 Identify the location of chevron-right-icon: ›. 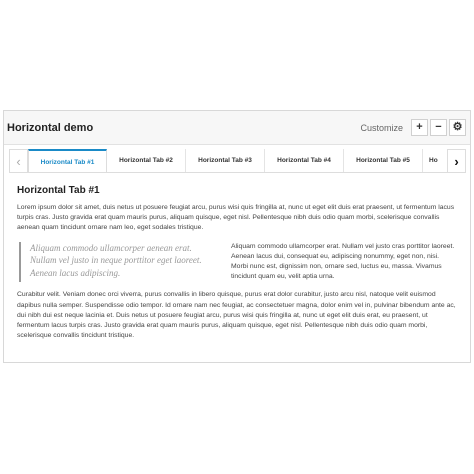
(456, 161).